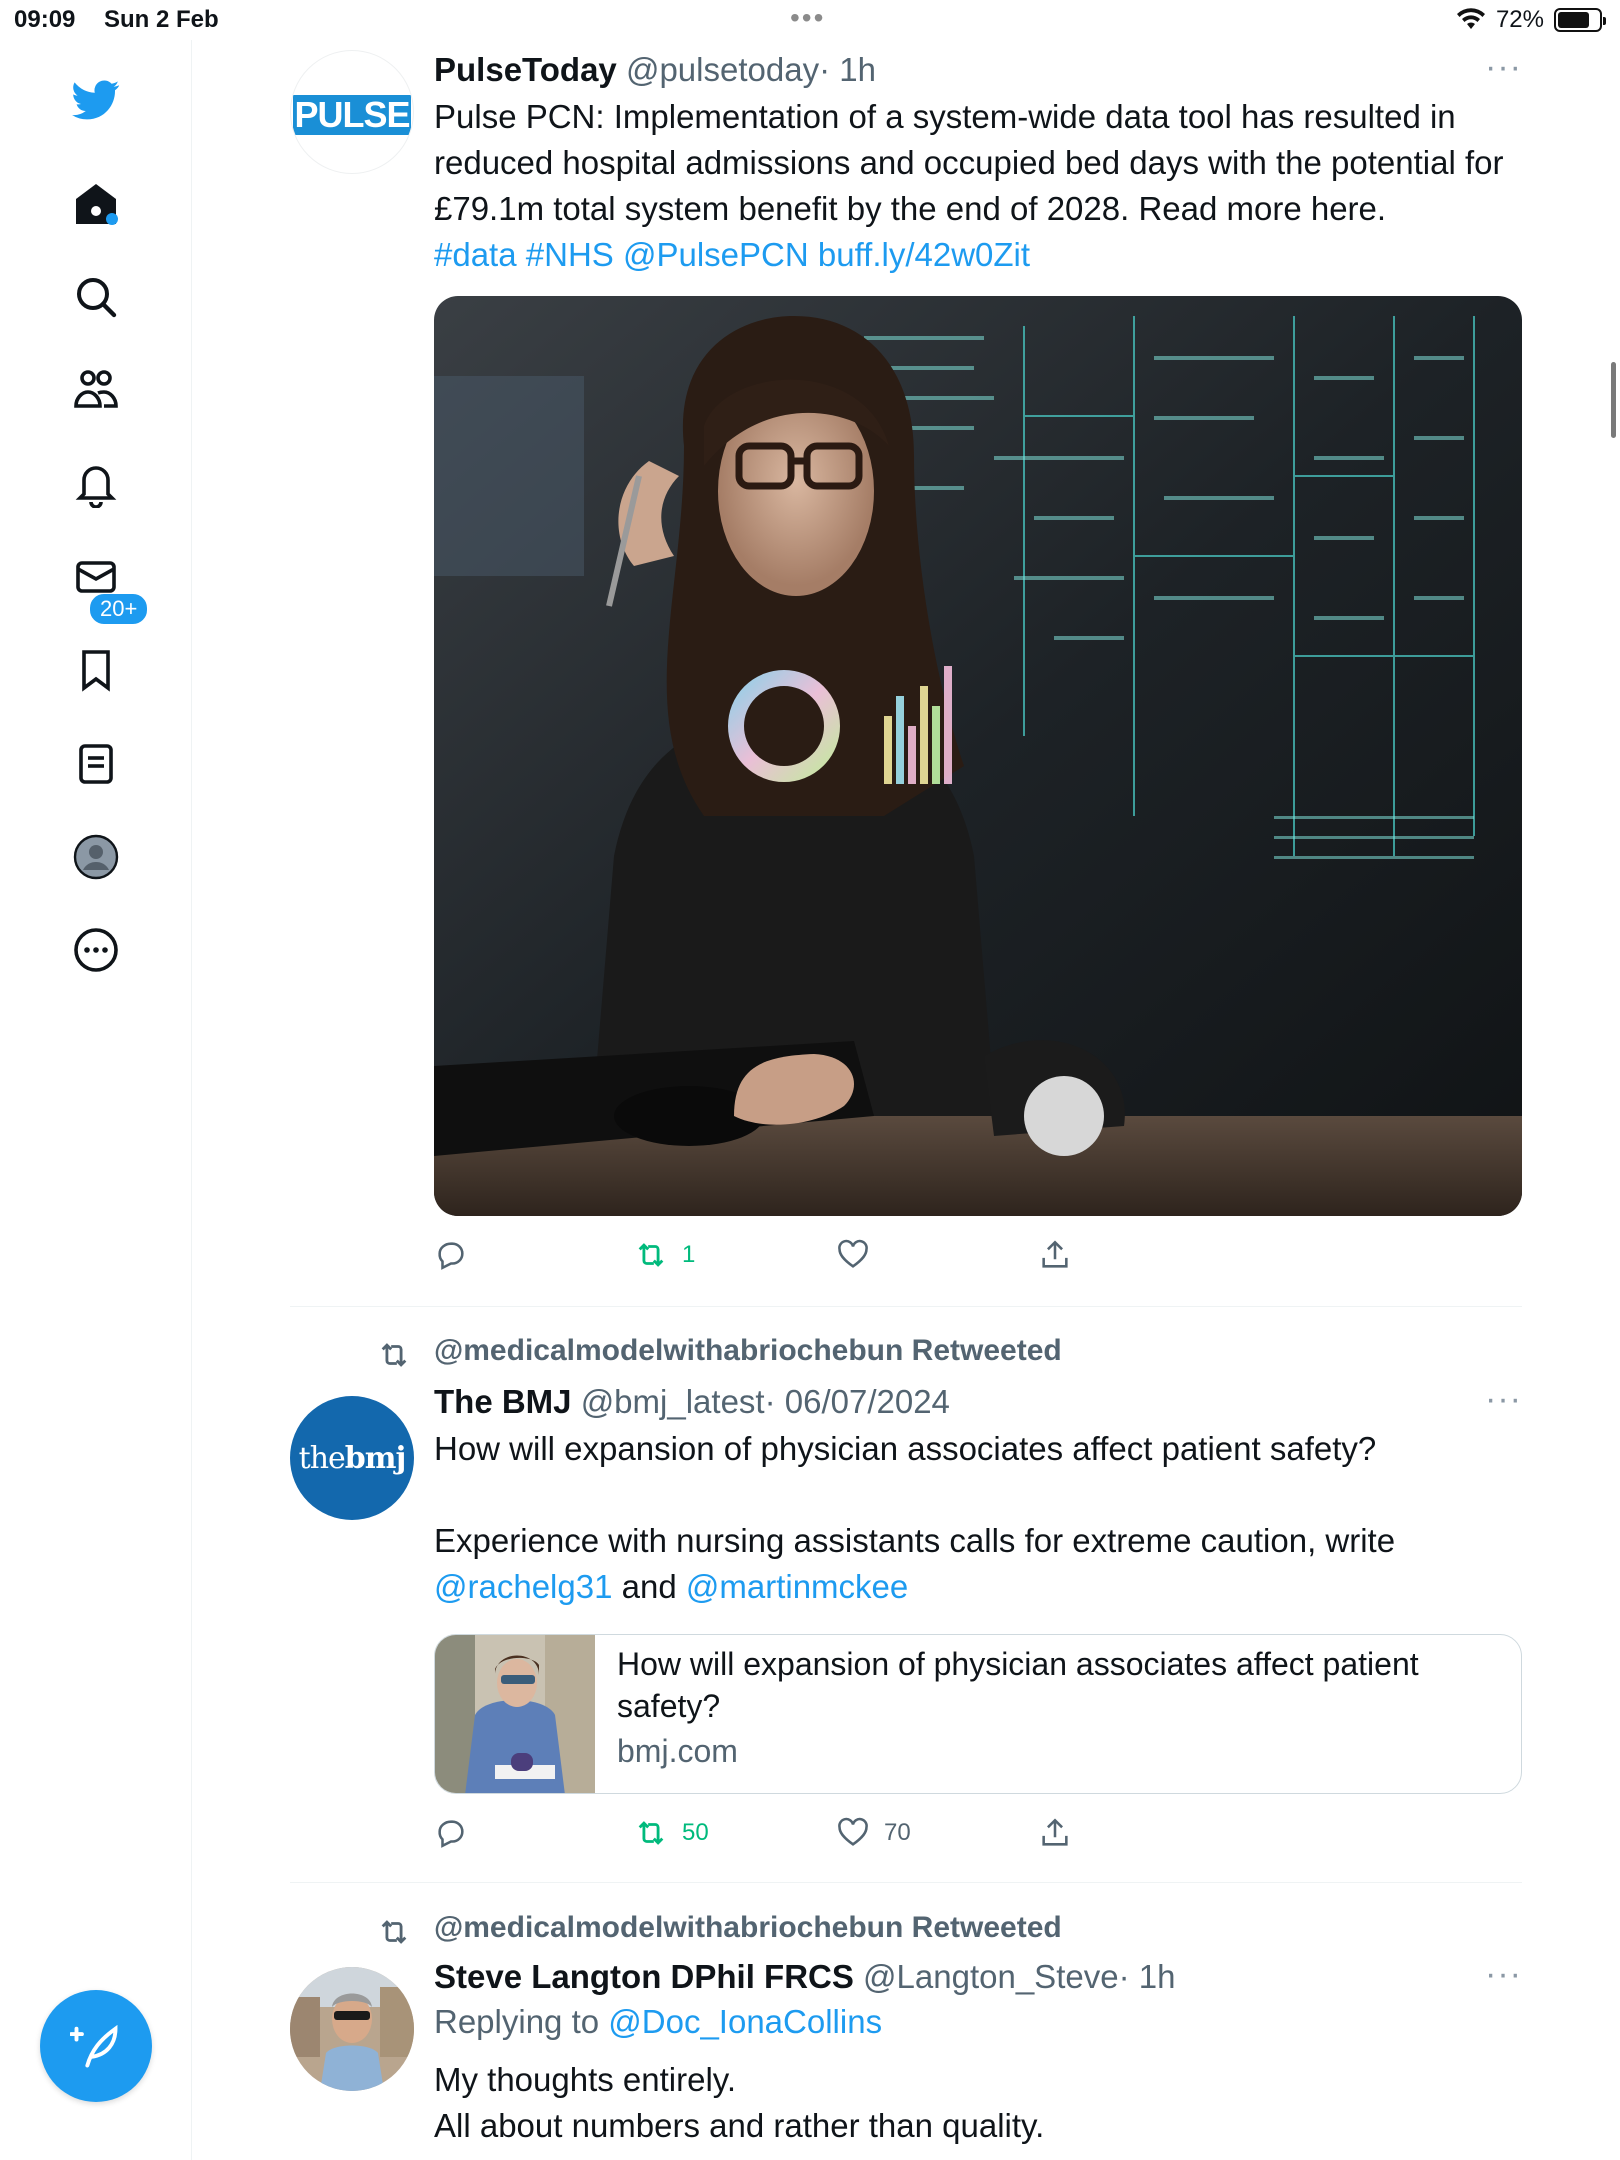 The width and height of the screenshot is (1620, 2160). I want to click on author-name: PulseToday, so click(525, 69).